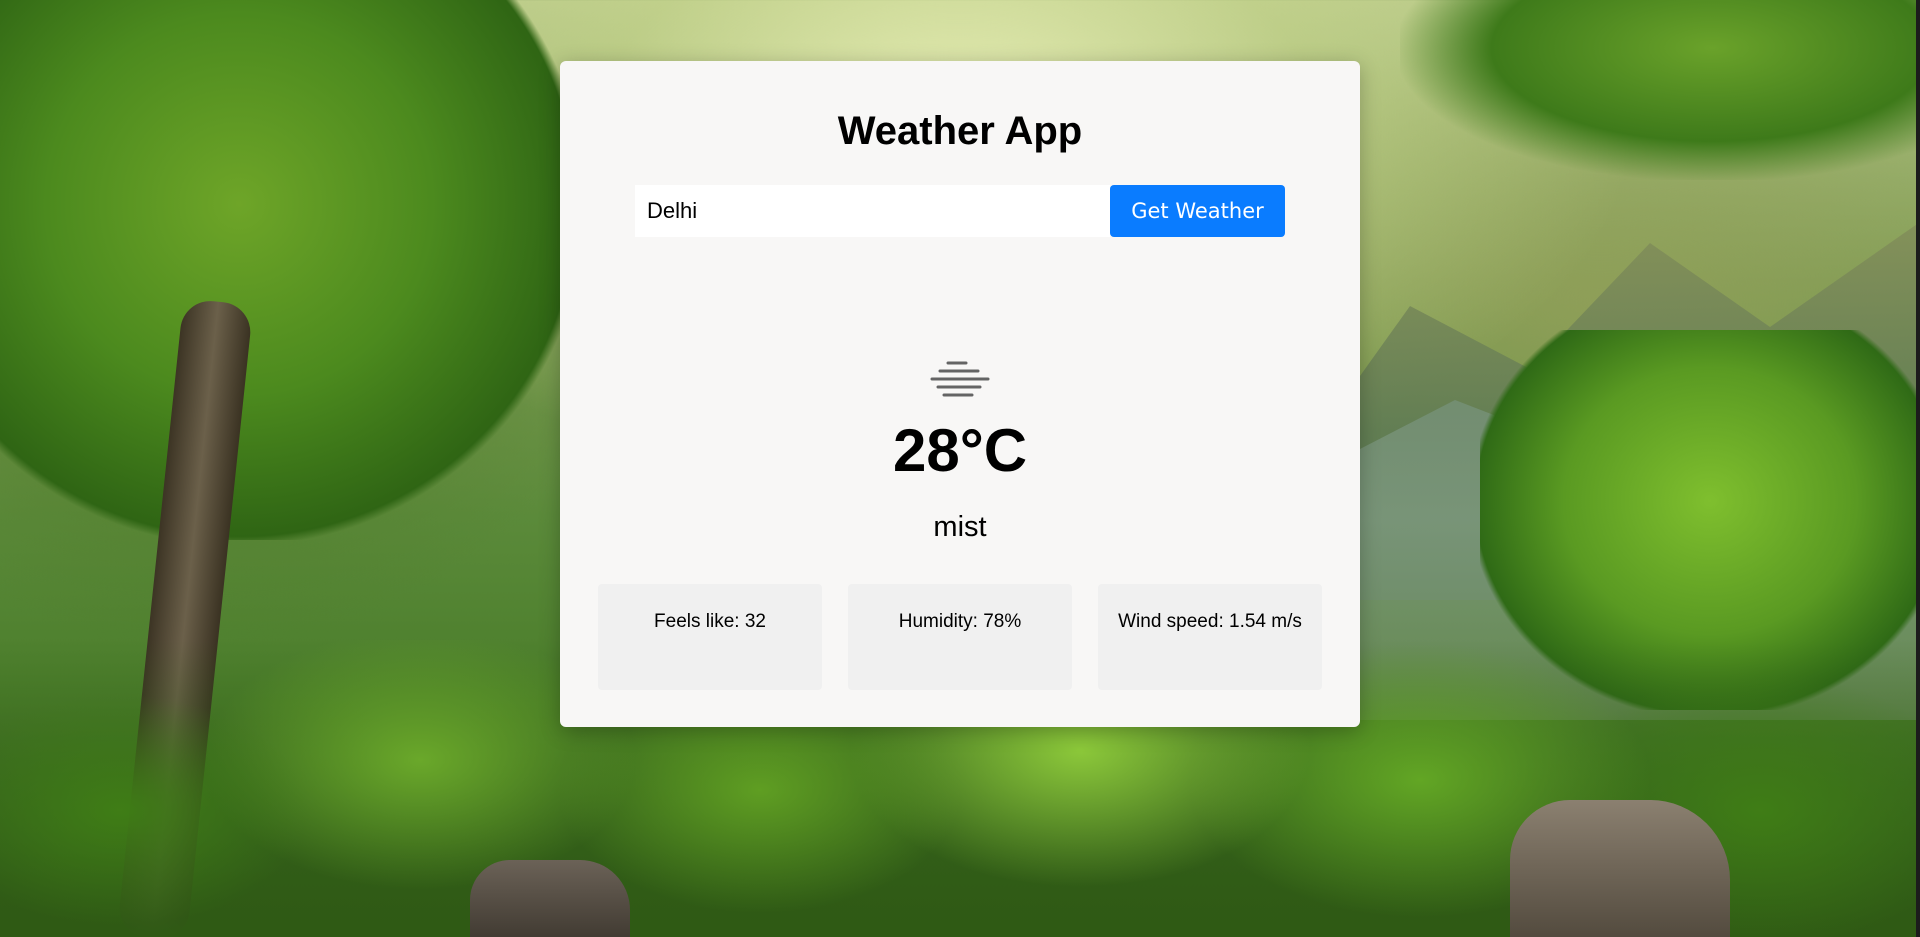  I want to click on temperature: 28°C, so click(960, 450).